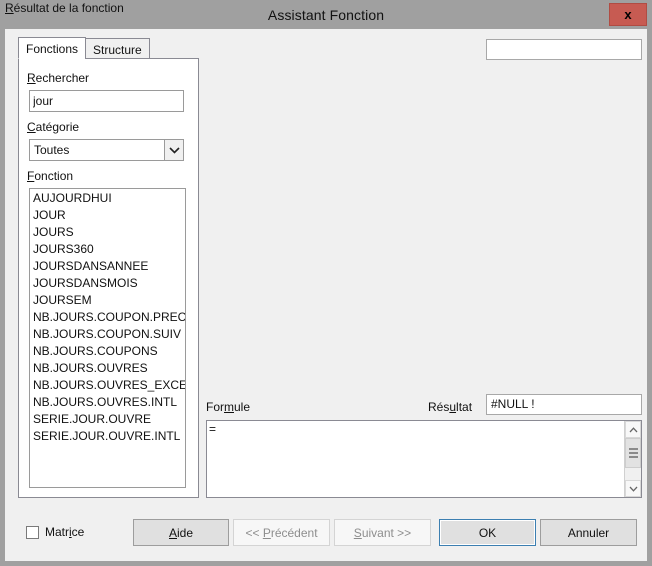 The width and height of the screenshot is (652, 566). I want to click on scroll-down-icon, so click(633, 488).